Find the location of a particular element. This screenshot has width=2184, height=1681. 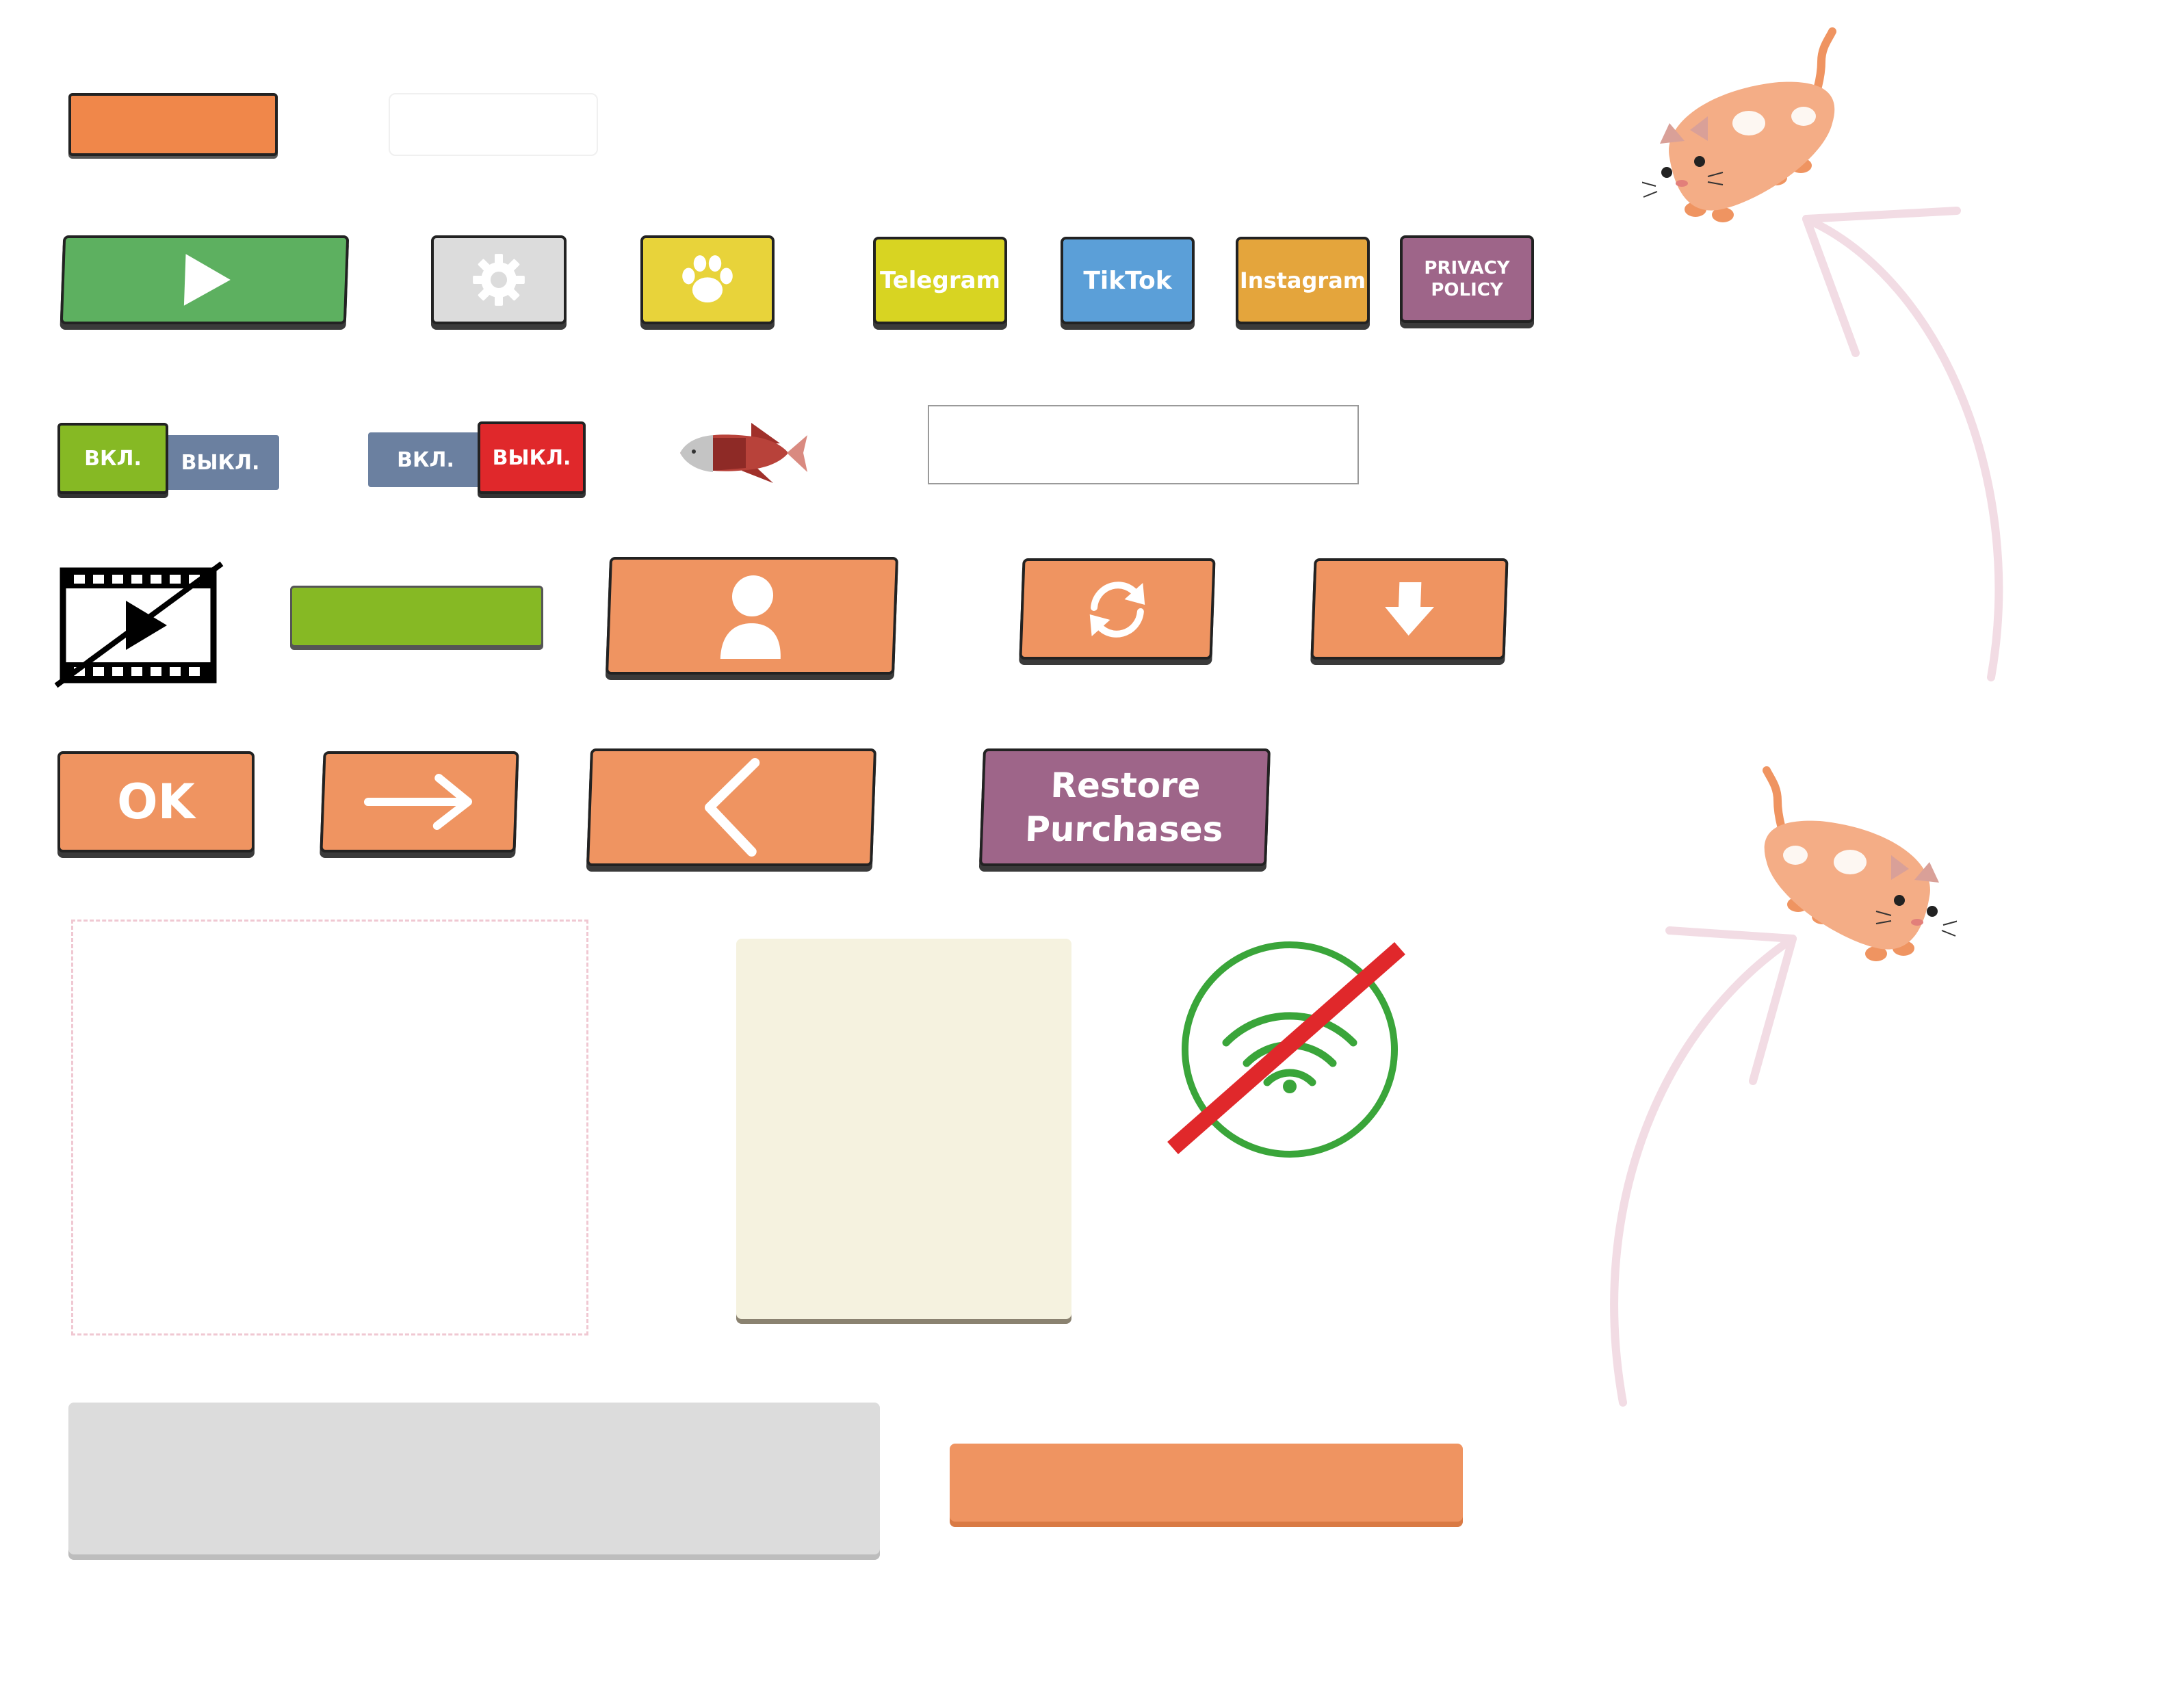

tiktok-label: TikTok is located at coordinates (1127, 280).